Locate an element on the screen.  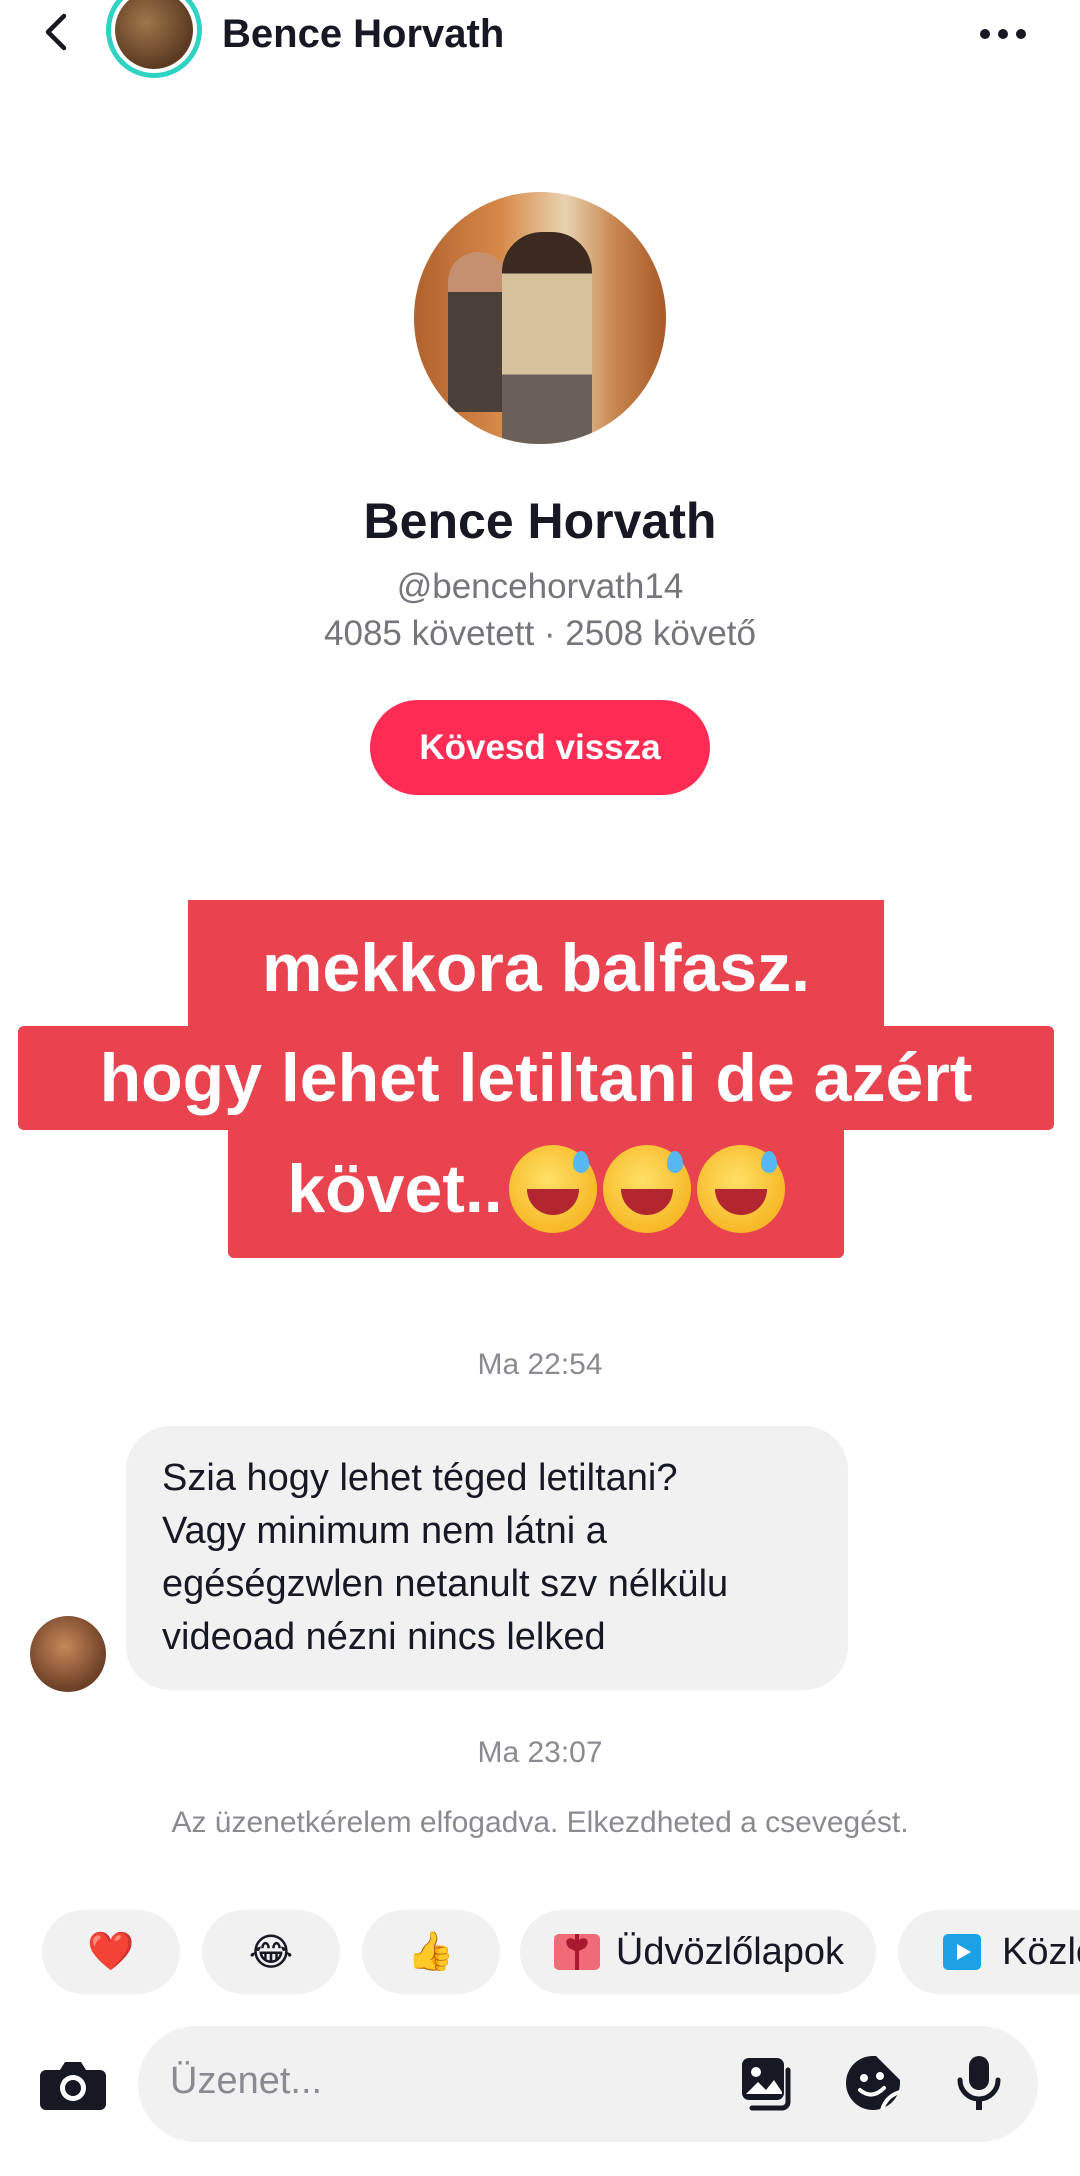
caption-line-1: mekkora balfasz. is located at coordinates (536, 968).